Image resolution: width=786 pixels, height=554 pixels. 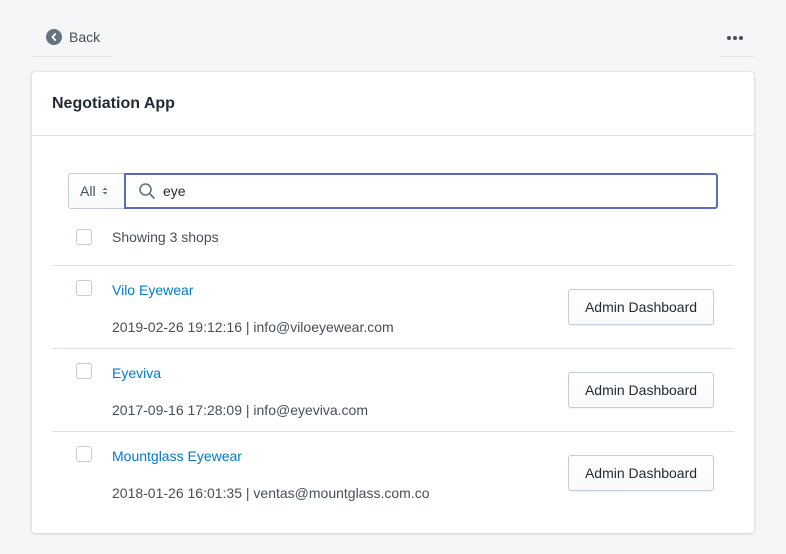 I want to click on search-box, so click(x=421, y=191).